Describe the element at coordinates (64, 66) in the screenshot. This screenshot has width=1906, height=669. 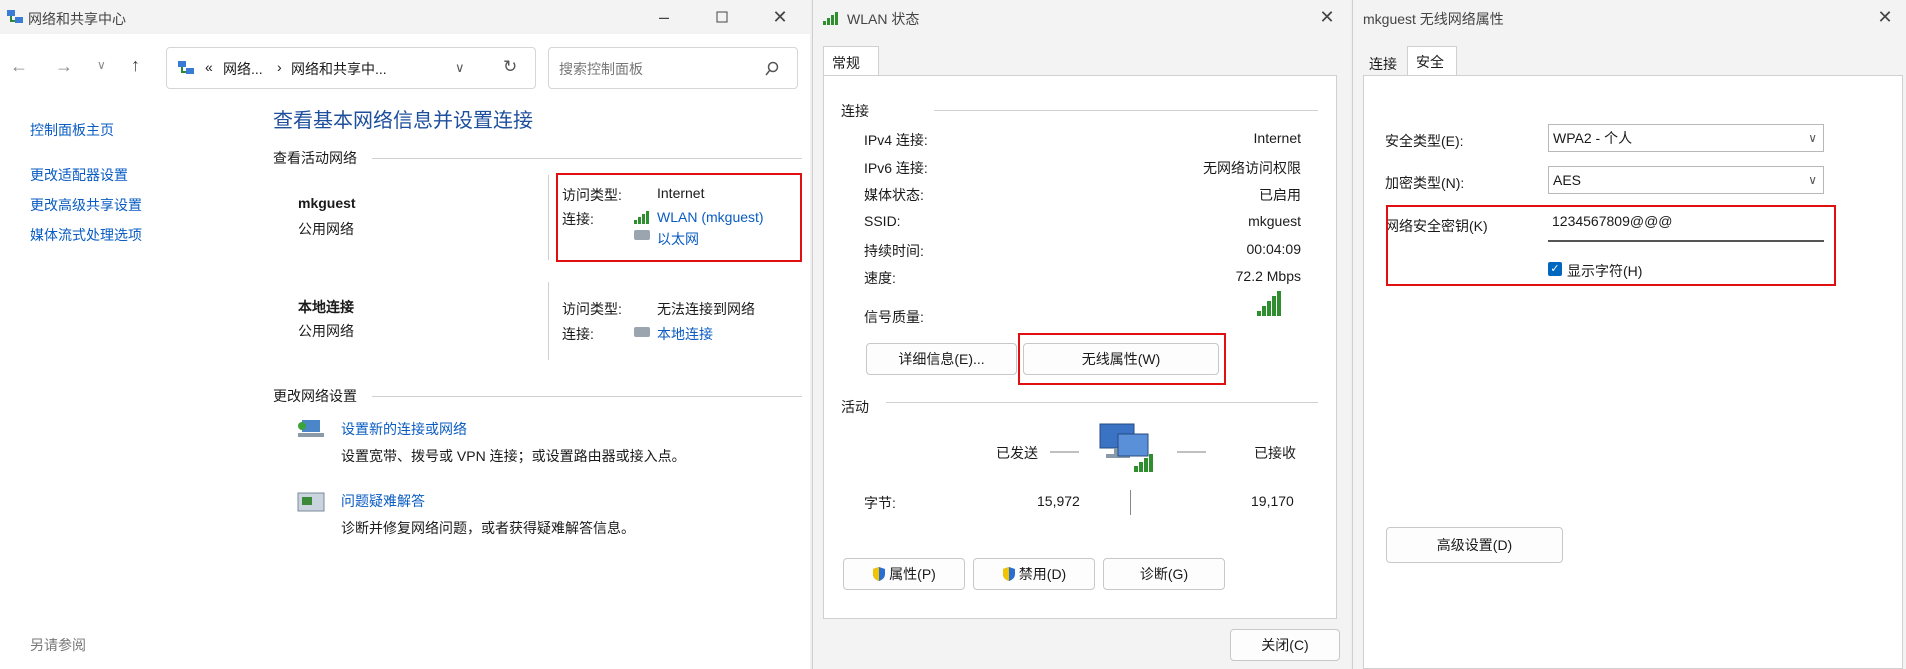
I see `forward-icon: →` at that location.